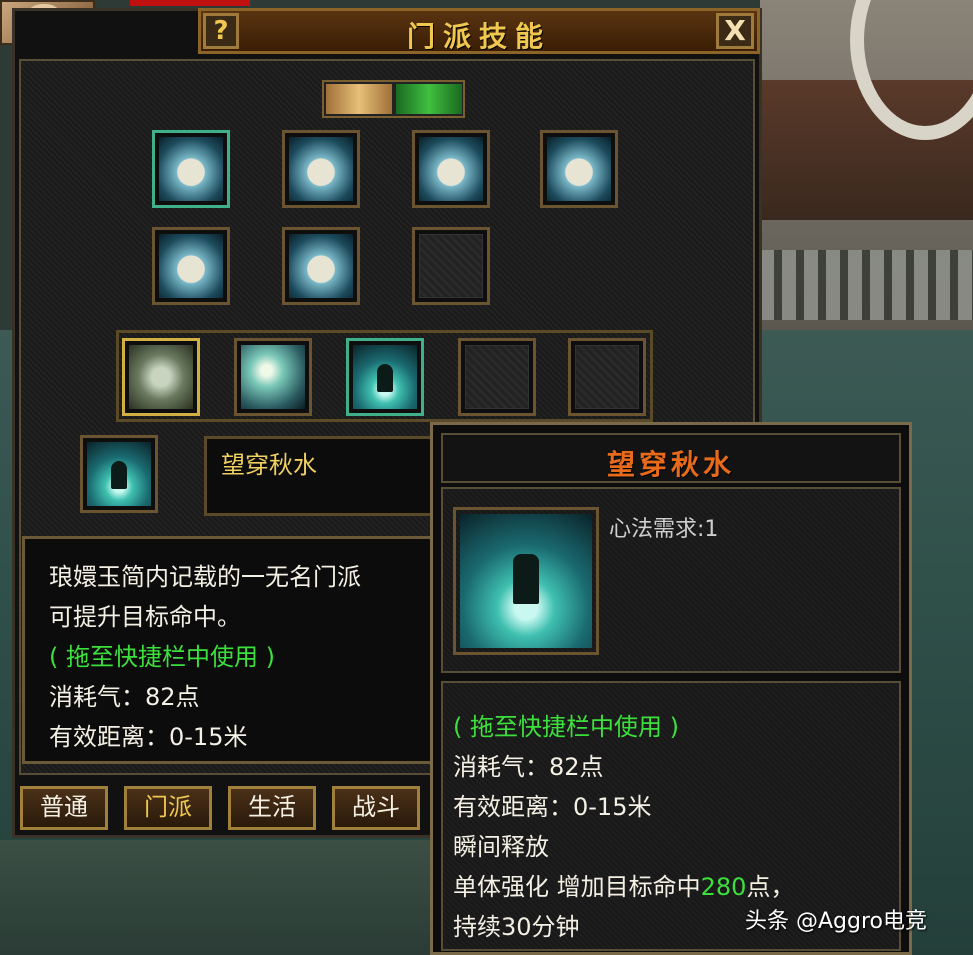 The width and height of the screenshot is (973, 955). Describe the element at coordinates (866, 285) in the screenshot. I see `stone-railing` at that location.